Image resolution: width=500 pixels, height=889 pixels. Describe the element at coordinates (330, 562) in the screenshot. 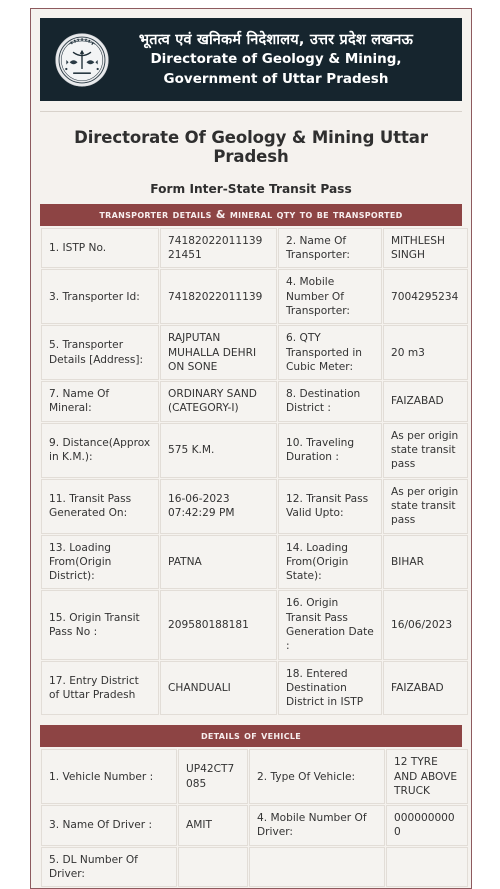

I see `field-label: 14. Loading From(Origin State):` at that location.